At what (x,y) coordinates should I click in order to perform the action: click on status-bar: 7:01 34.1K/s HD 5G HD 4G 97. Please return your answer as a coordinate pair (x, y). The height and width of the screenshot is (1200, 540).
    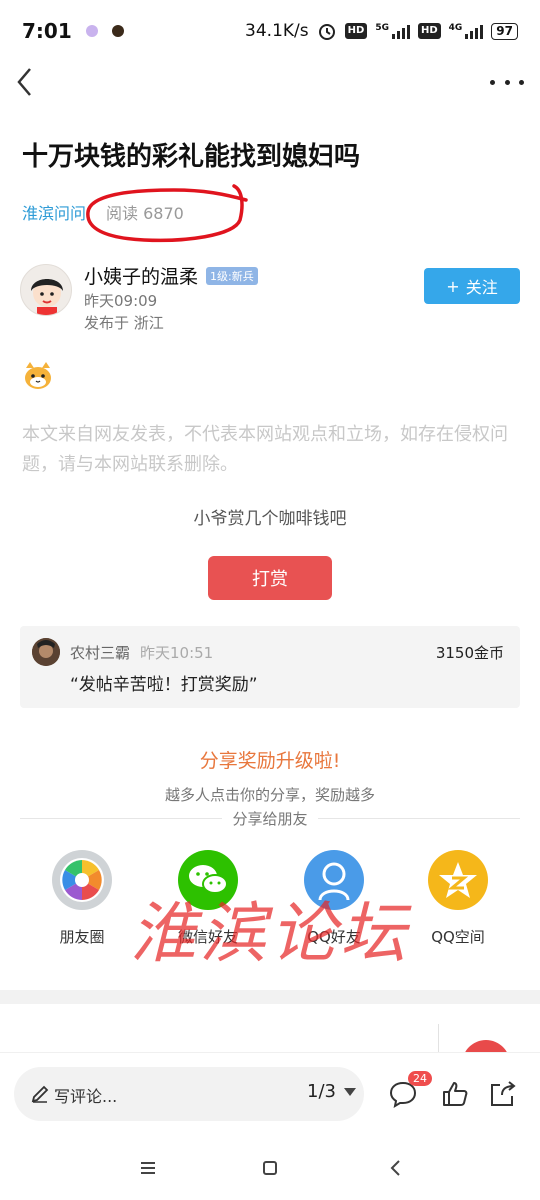
    Looking at the image, I should click on (270, 31).